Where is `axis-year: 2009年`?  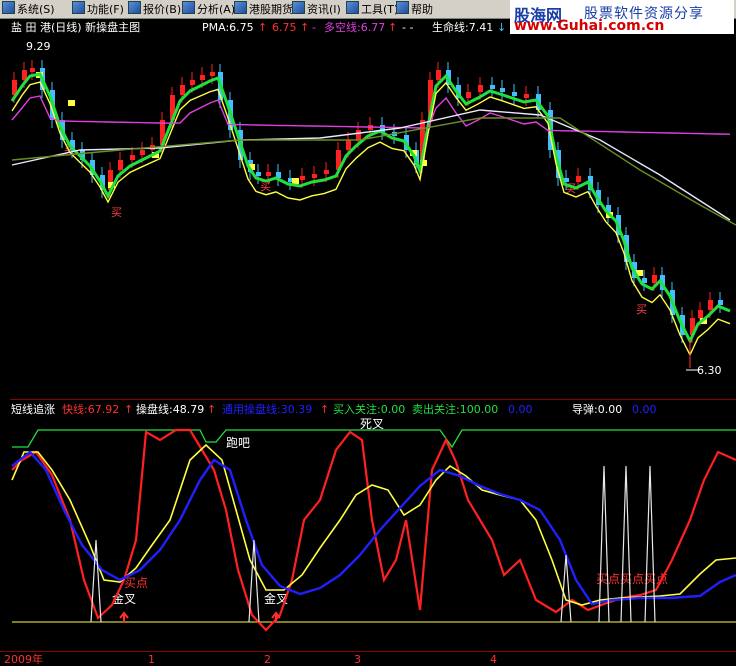 axis-year: 2009年 is located at coordinates (23, 659).